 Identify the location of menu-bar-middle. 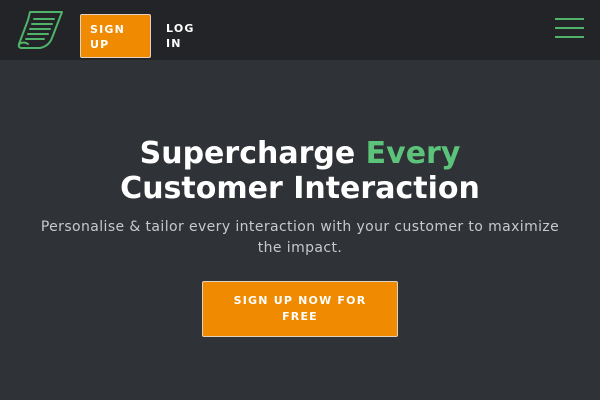
(569, 28).